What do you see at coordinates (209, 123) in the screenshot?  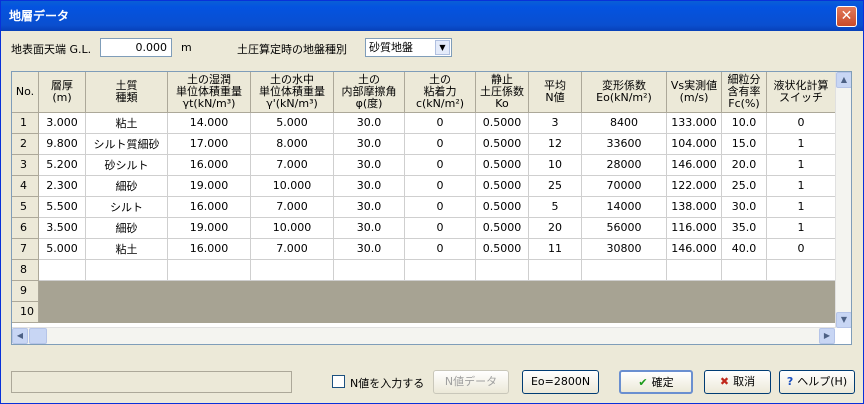 I see `grid-cell: 14.000` at bounding box center [209, 123].